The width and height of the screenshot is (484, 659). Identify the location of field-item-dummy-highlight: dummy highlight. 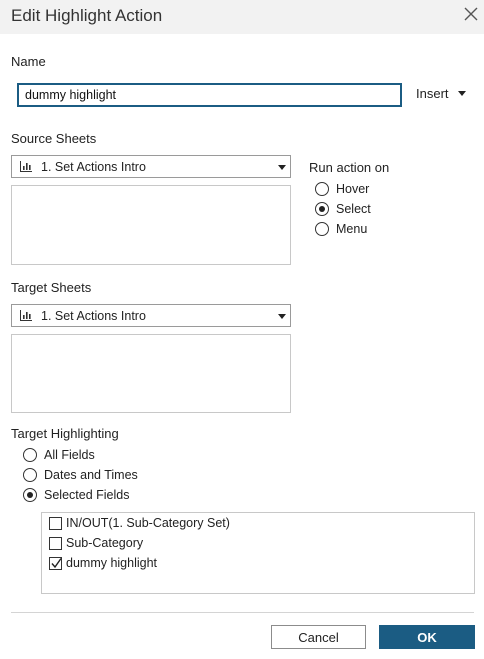
(103, 563).